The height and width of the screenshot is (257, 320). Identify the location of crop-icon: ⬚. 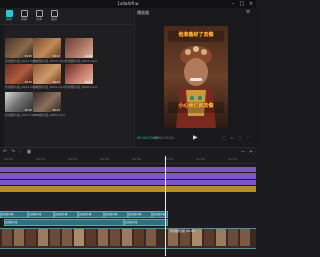
(224, 137).